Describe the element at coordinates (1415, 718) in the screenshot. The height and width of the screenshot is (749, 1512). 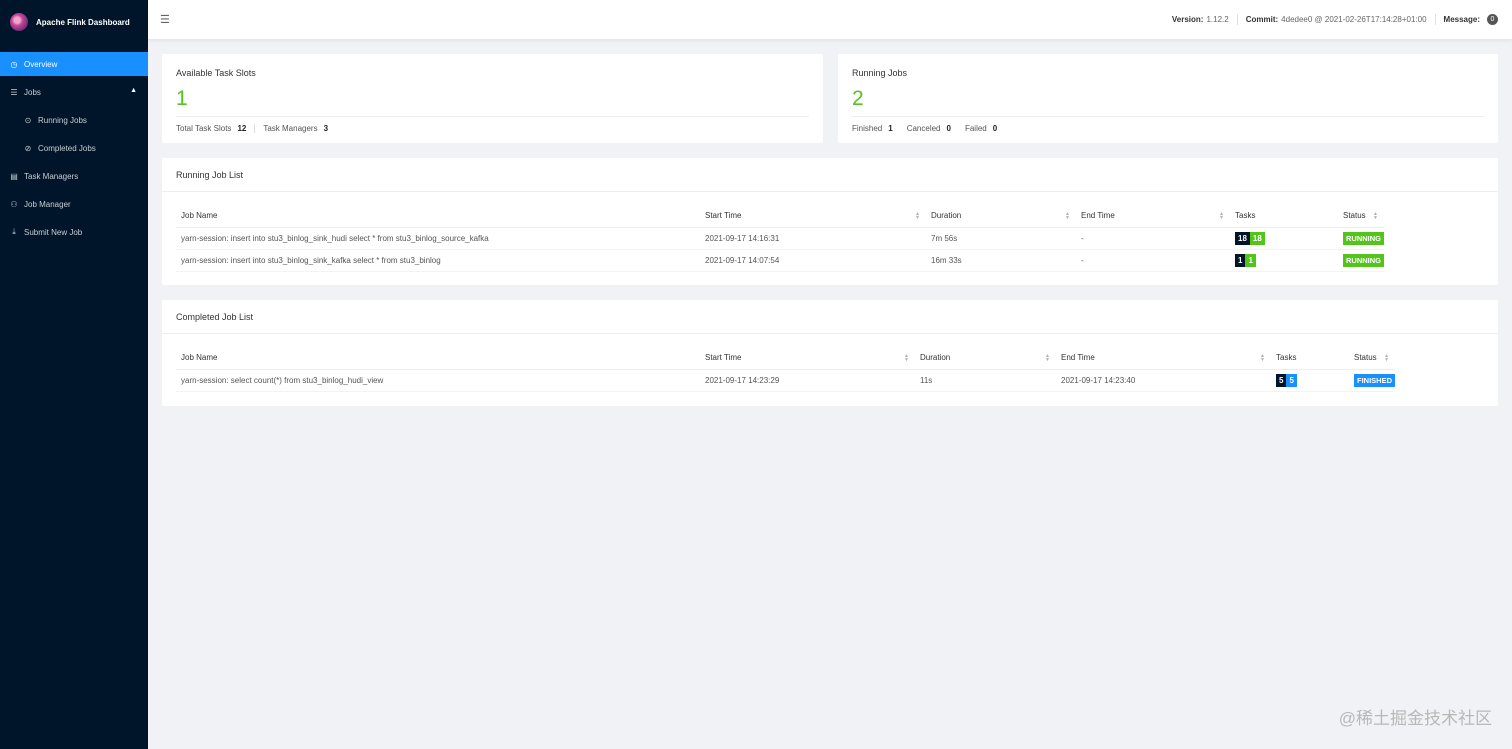
I see `watermark: @稀土掘金技术社区` at that location.